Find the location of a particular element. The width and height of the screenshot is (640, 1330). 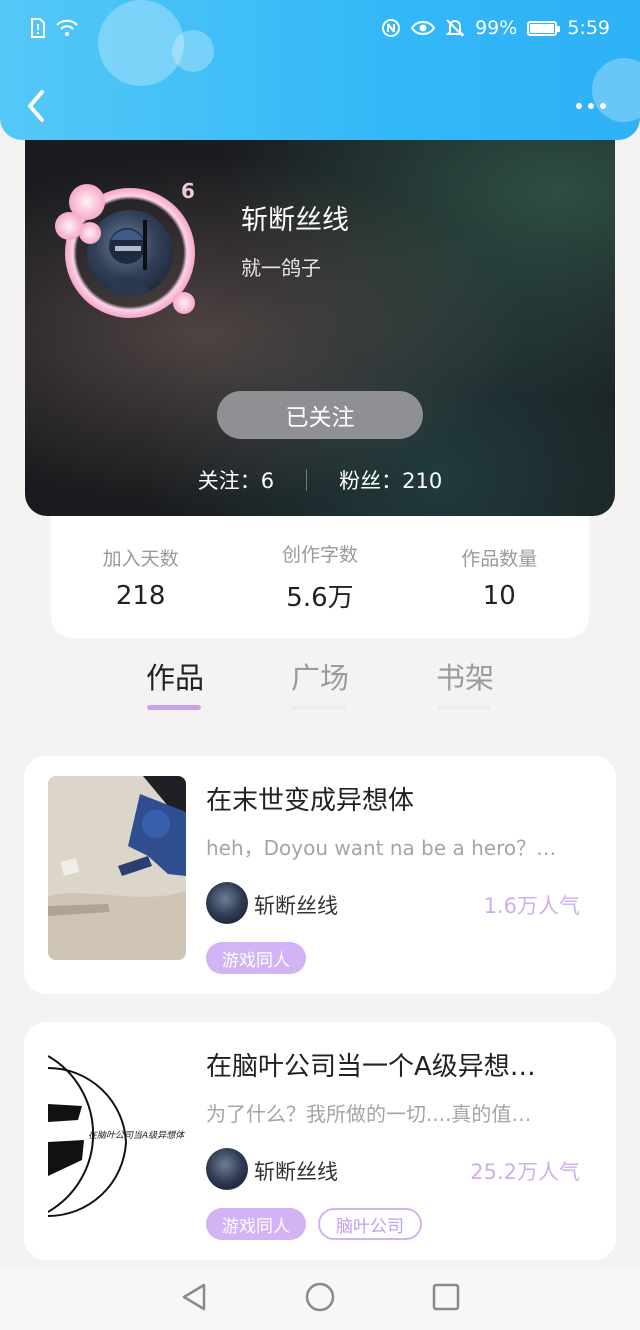

more-button is located at coordinates (594, 106).